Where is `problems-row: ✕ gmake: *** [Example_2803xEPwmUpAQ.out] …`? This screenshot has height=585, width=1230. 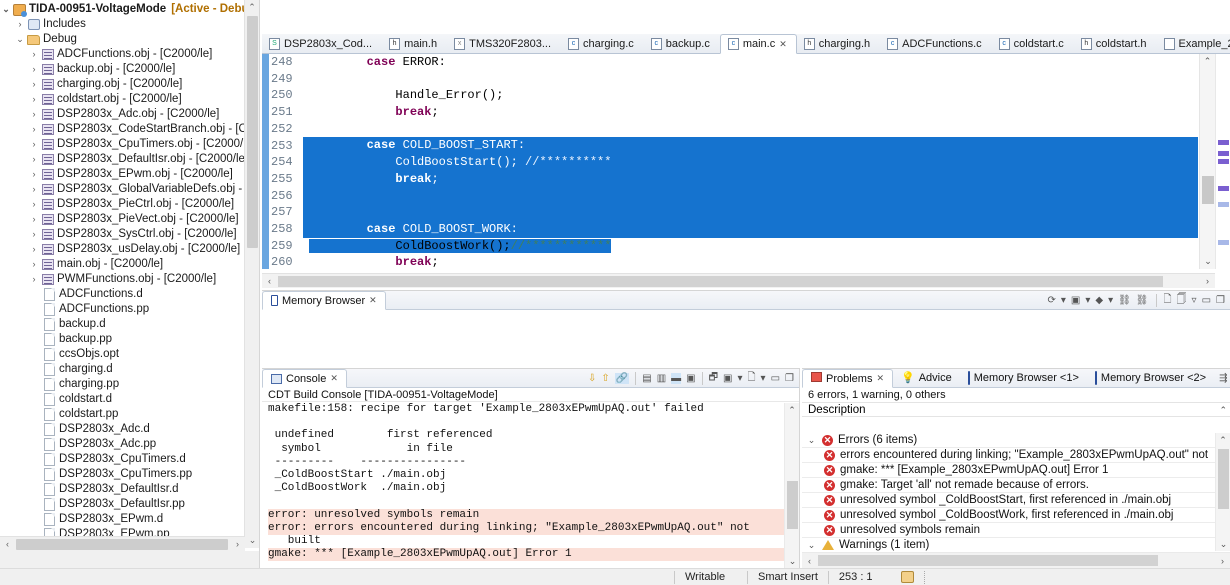
problems-row: ✕ gmake: *** [Example_2803xEPwmUpAQ.out] … is located at coordinates (1008, 470).